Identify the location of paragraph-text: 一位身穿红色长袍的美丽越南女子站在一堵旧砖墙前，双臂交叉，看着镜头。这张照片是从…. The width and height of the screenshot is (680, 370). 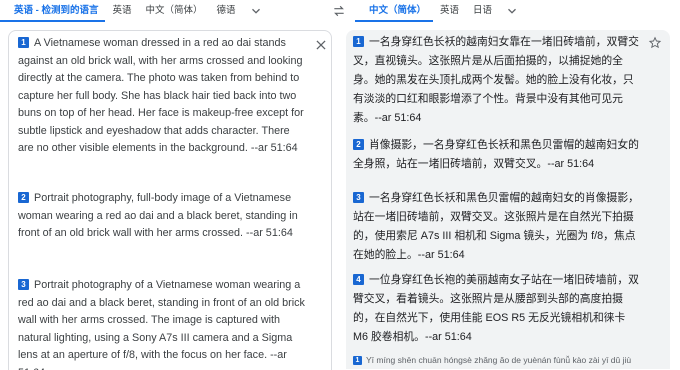
(496, 308).